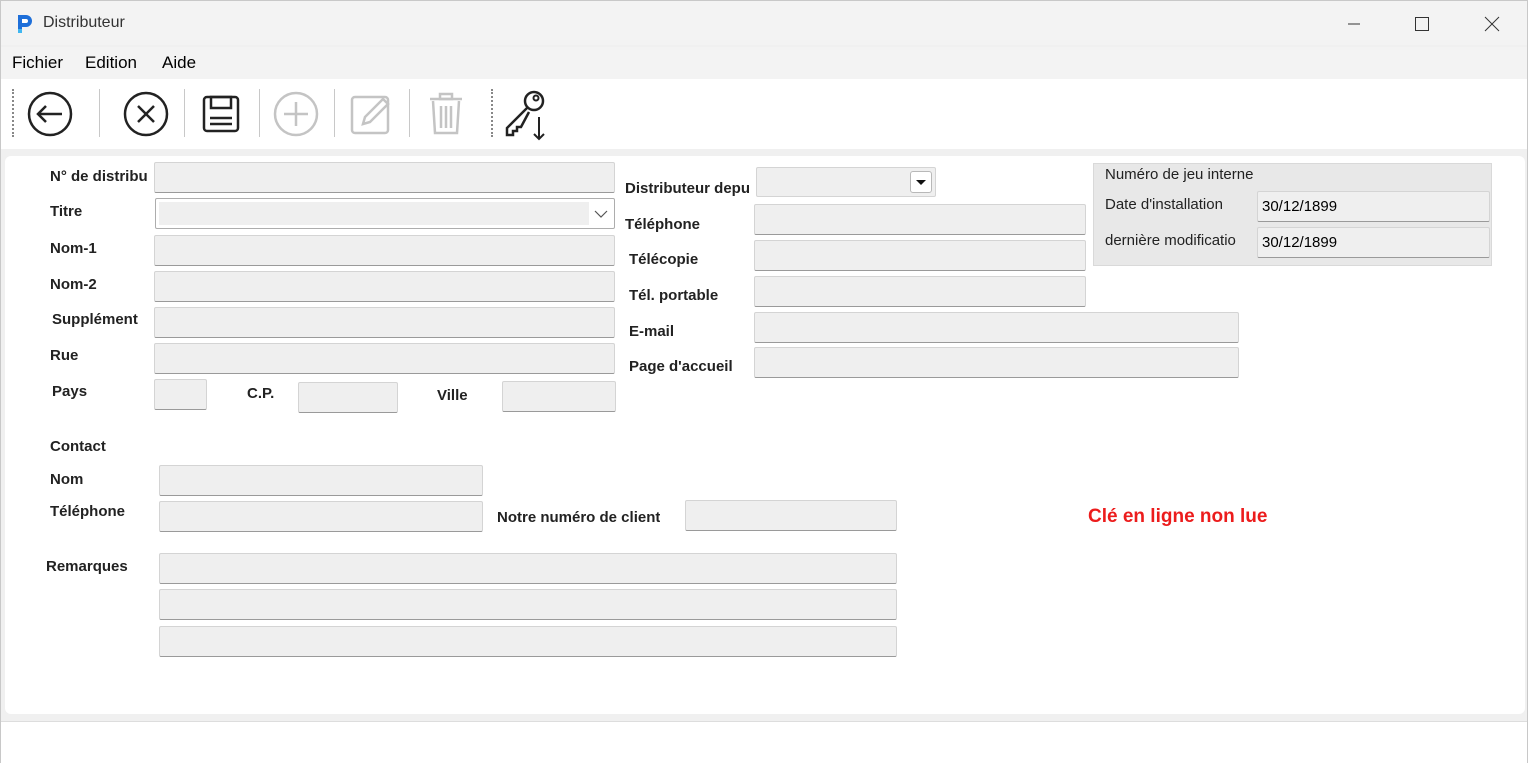 This screenshot has width=1528, height=763. I want to click on title-select, so click(385, 213).